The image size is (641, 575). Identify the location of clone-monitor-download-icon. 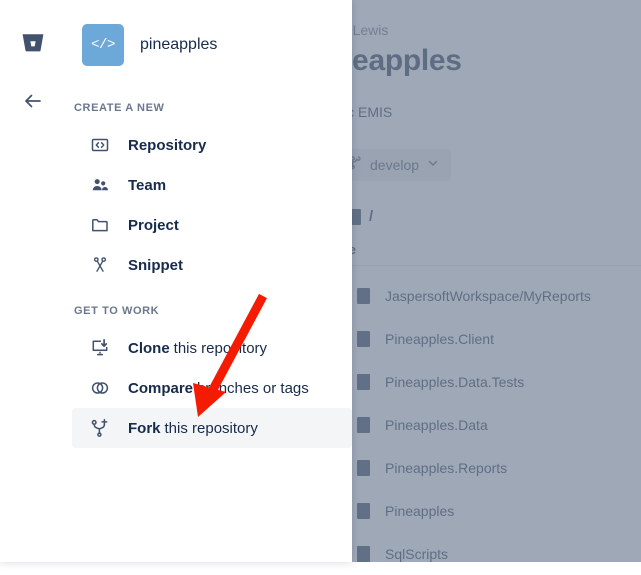
(100, 348).